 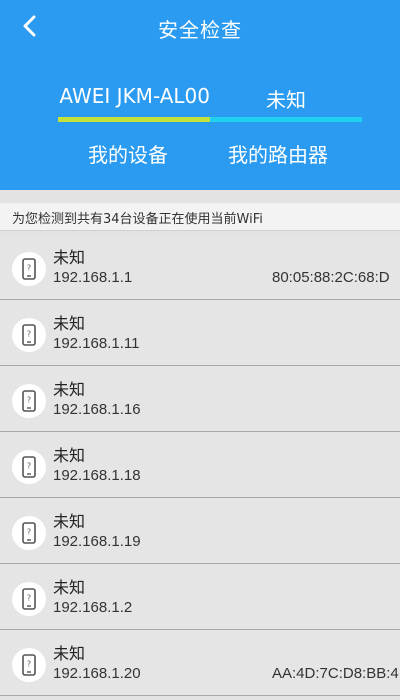 I want to click on device-ip-label: 192.168.1.20, so click(x=97, y=673).